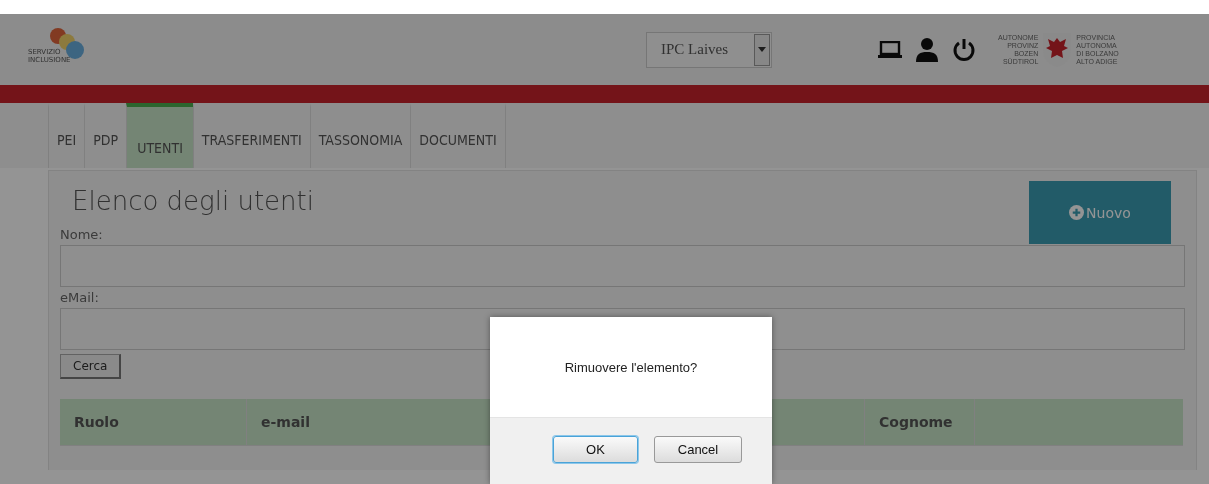 This screenshot has width=1209, height=484. I want to click on nav-tab: TASSONOMIA, so click(360, 135).